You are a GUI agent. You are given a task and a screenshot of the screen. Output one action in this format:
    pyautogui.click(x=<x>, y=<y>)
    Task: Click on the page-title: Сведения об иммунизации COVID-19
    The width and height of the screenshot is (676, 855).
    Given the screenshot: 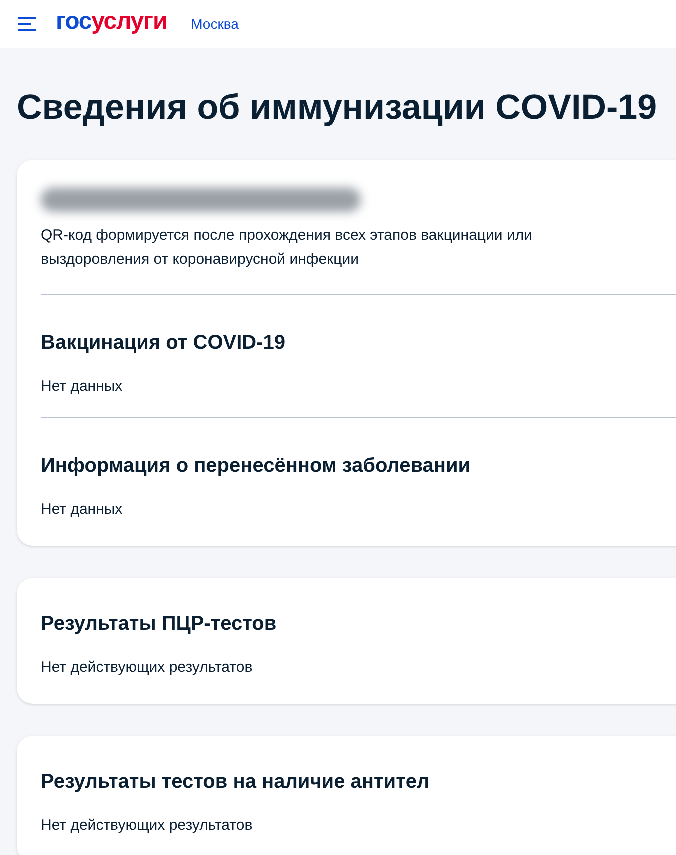 What is the action you would take?
    pyautogui.click(x=337, y=108)
    